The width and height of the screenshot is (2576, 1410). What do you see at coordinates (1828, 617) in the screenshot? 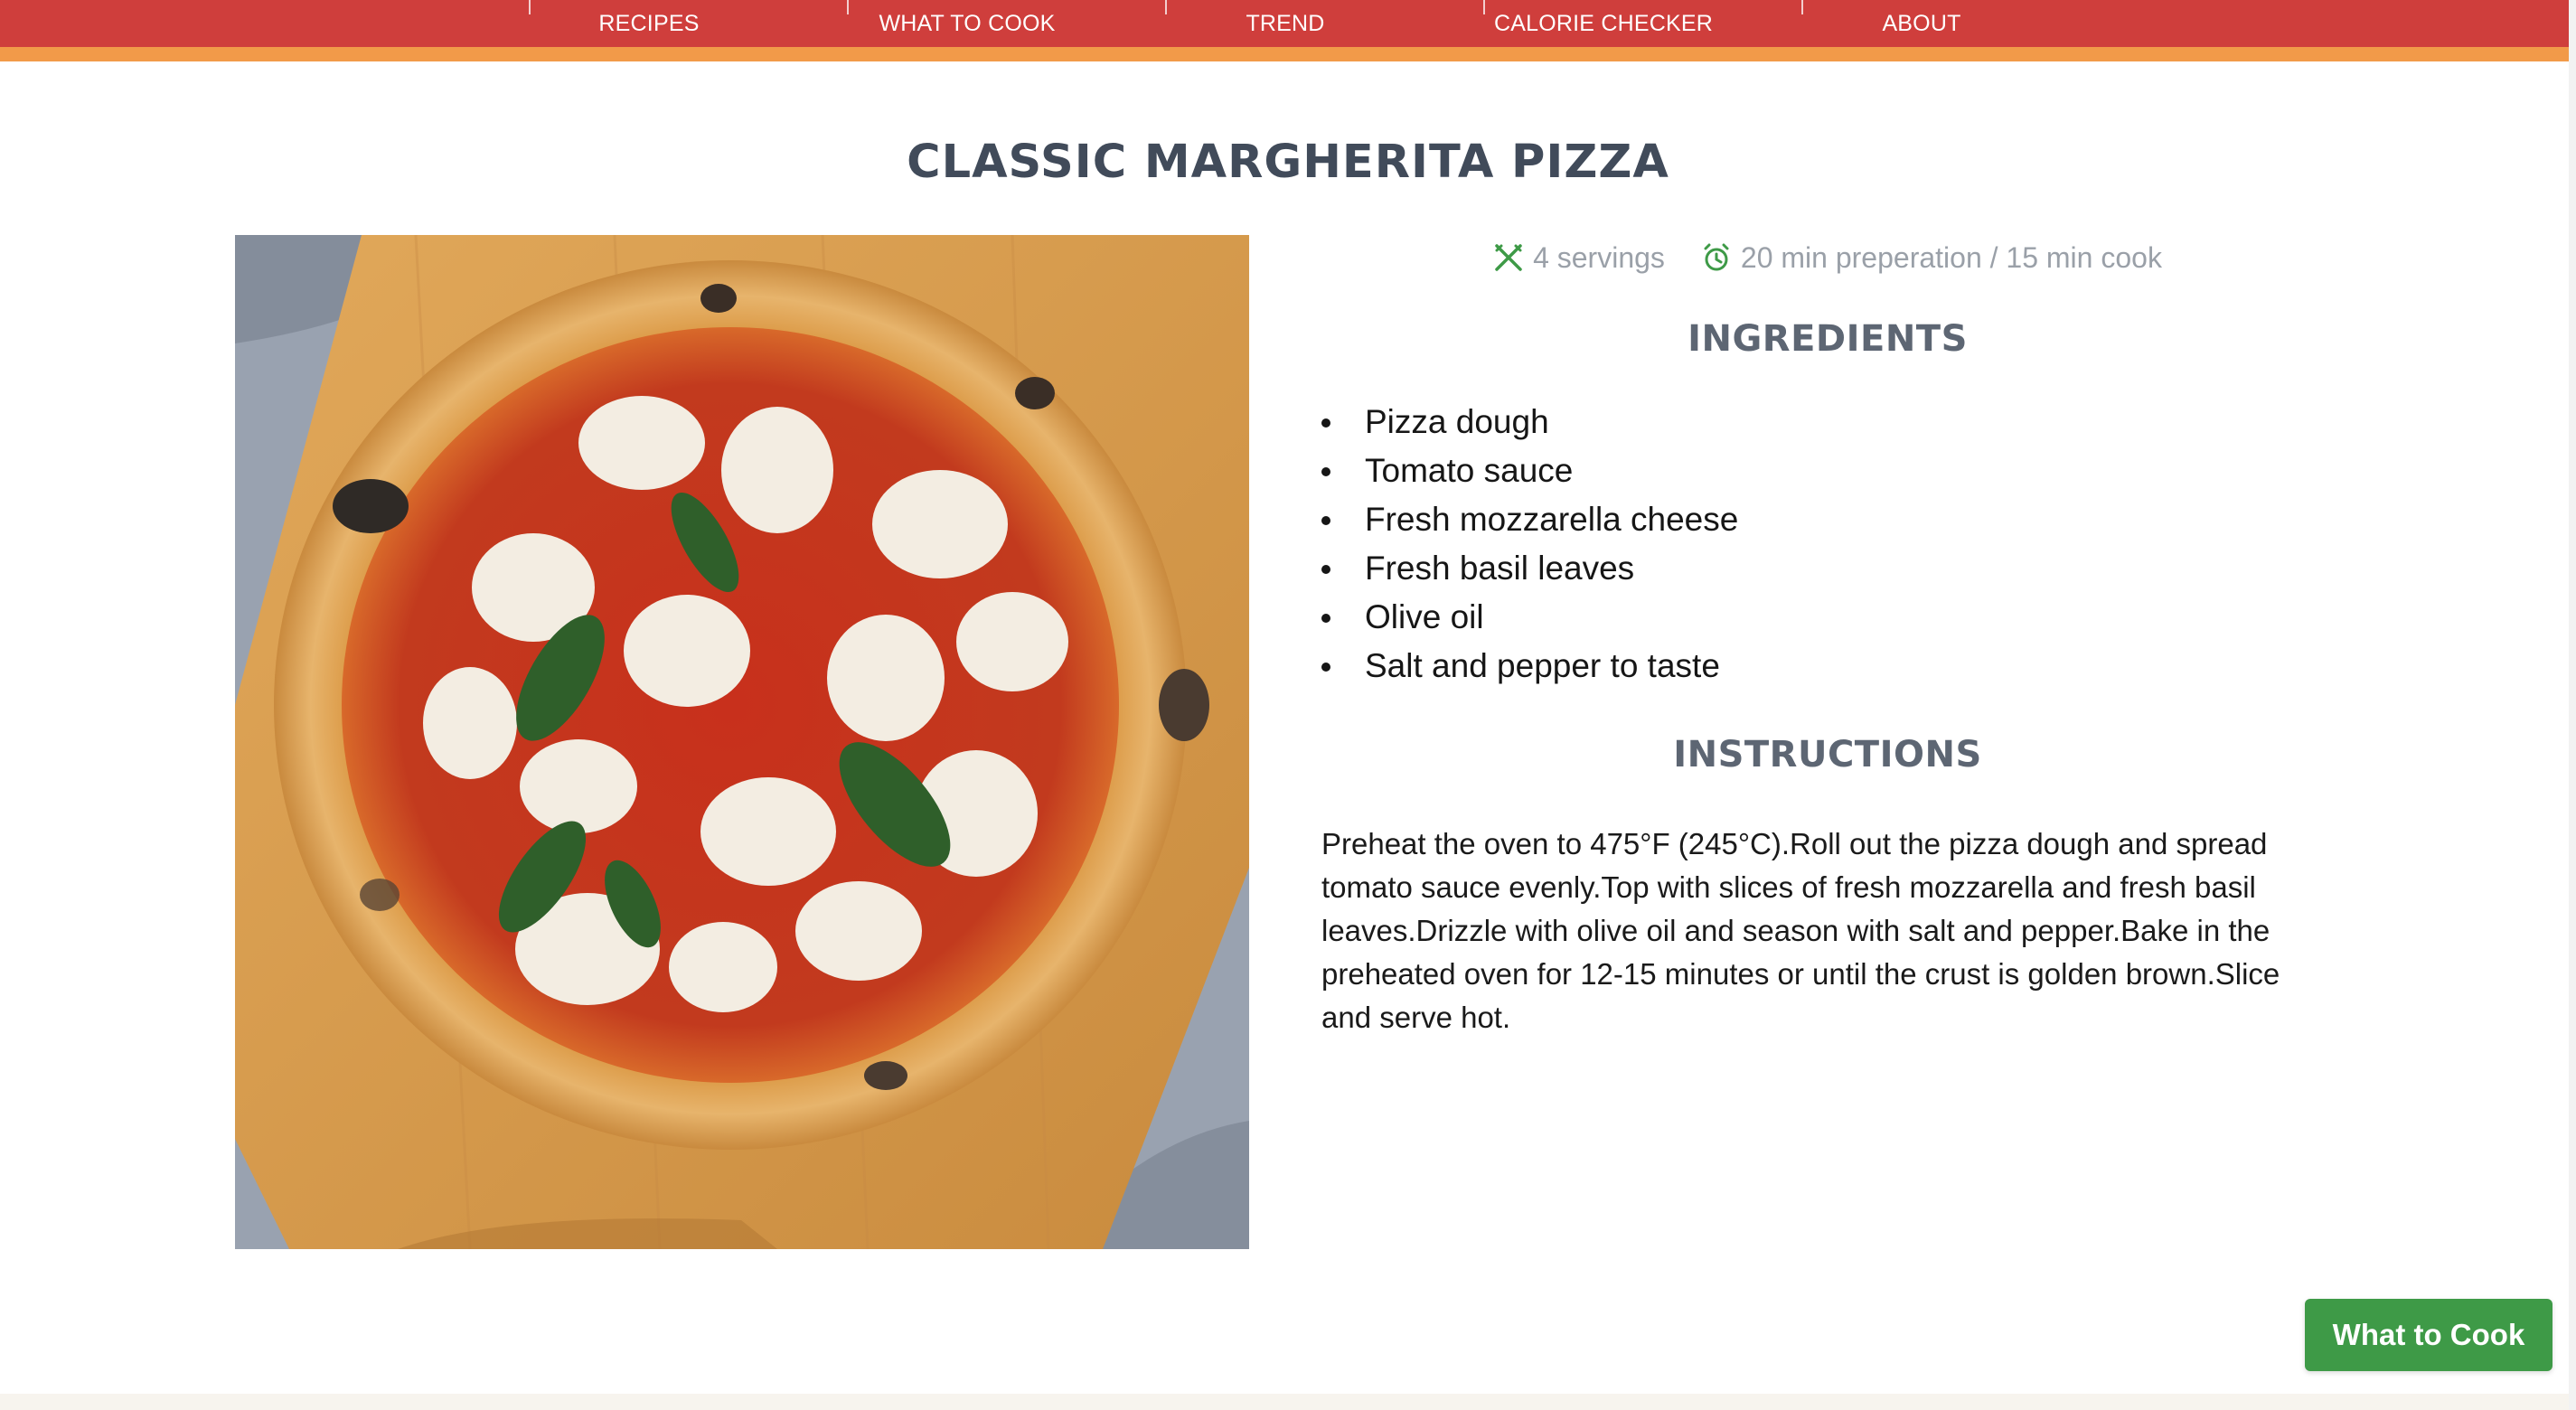
I see `ingredient-item: Olive oil` at bounding box center [1828, 617].